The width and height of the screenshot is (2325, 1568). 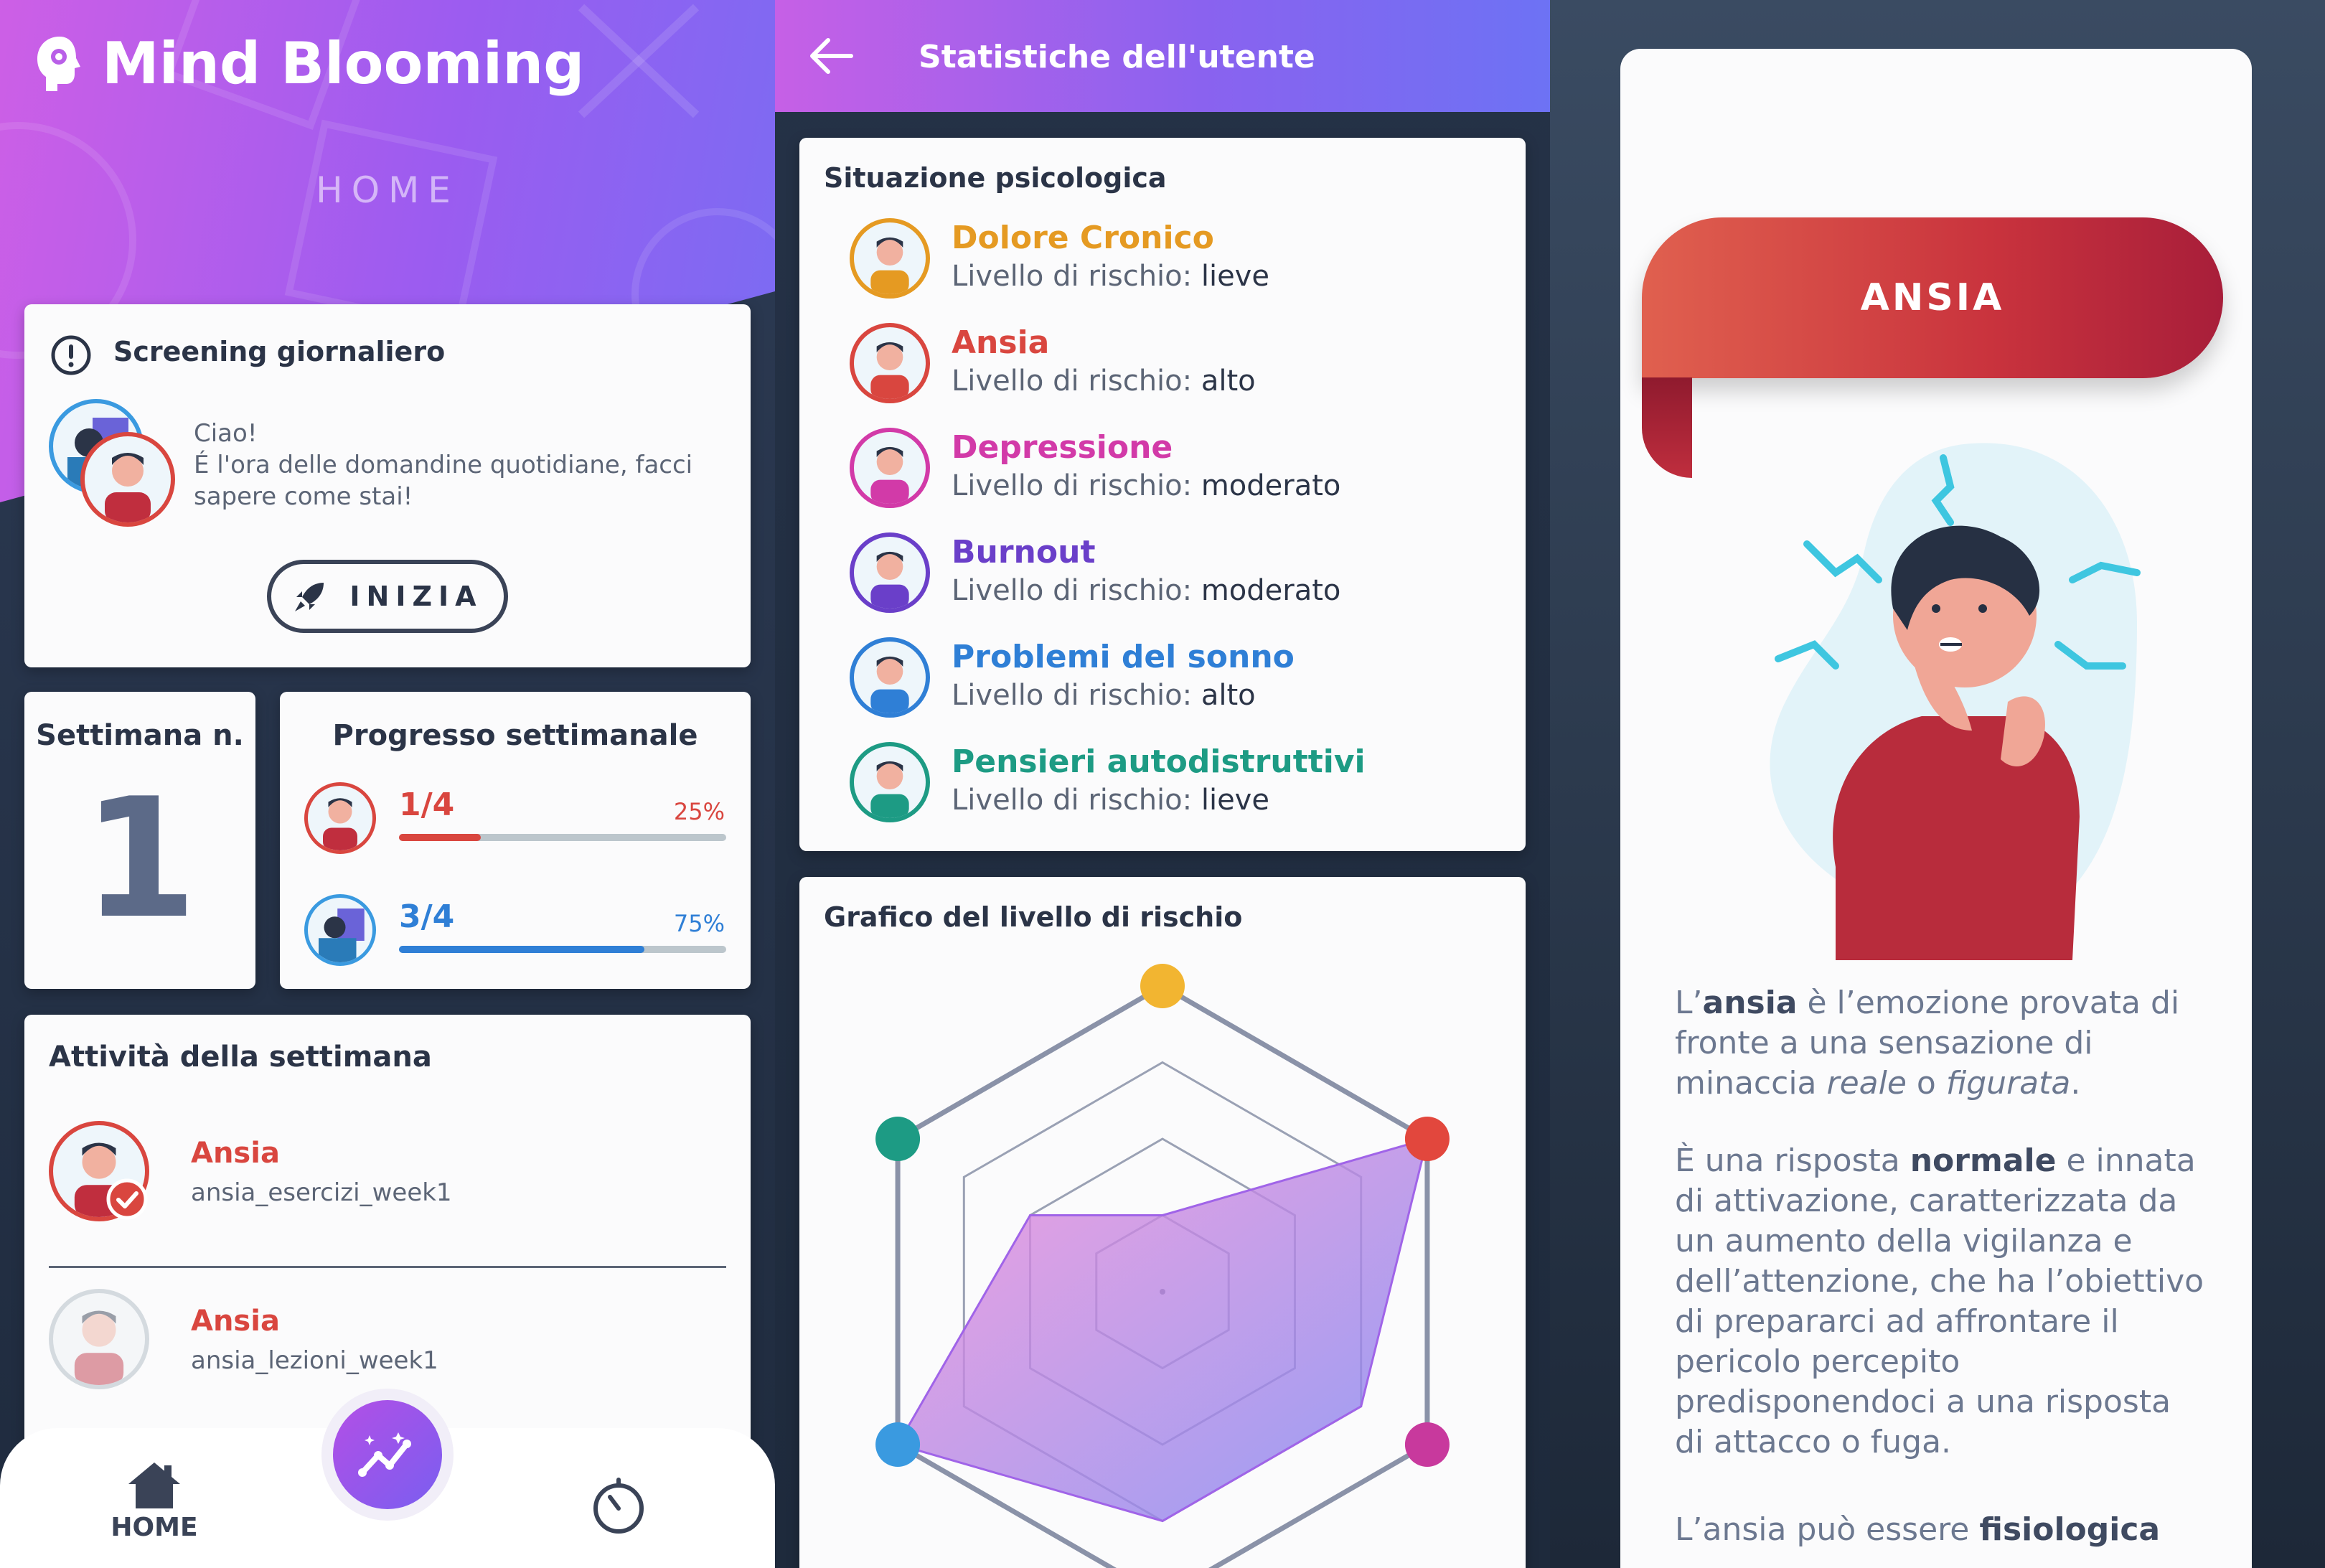 I want to click on text-run-bold: ansia, so click(x=1750, y=1003).